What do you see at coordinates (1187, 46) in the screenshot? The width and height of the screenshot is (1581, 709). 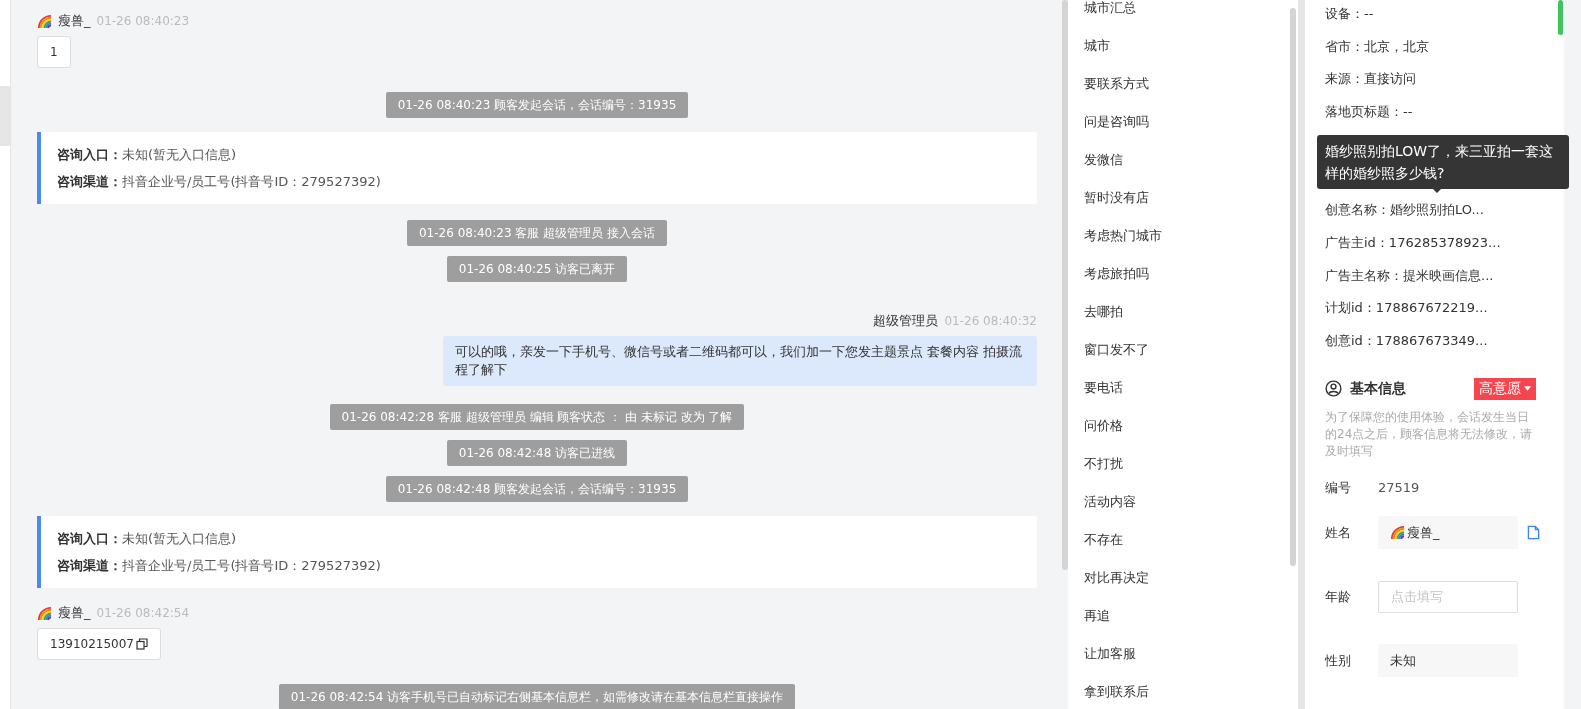 I see `quick-reply-item: 城市` at bounding box center [1187, 46].